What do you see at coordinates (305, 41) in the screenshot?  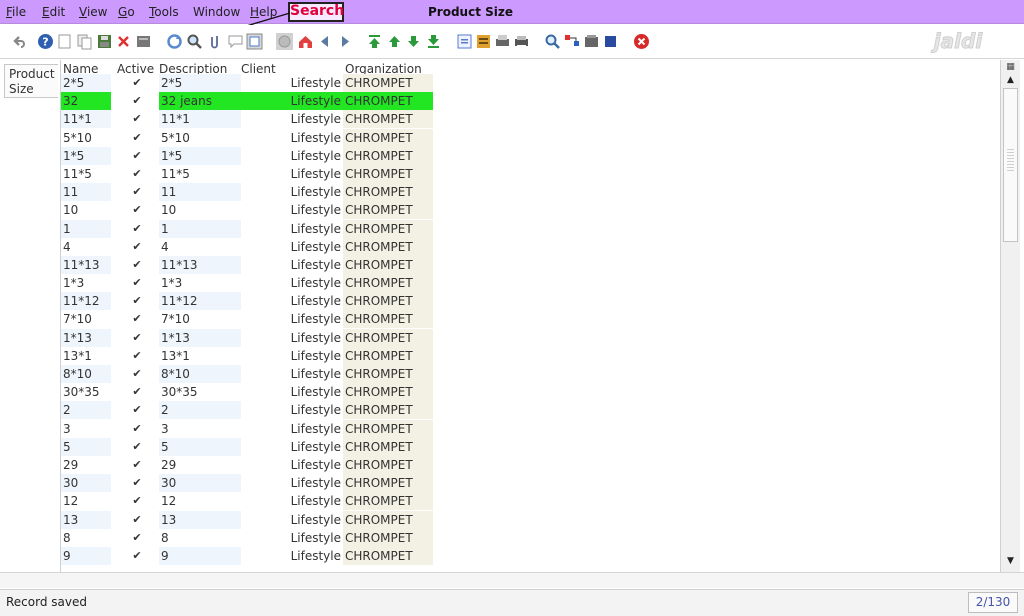 I see `home-icon` at bounding box center [305, 41].